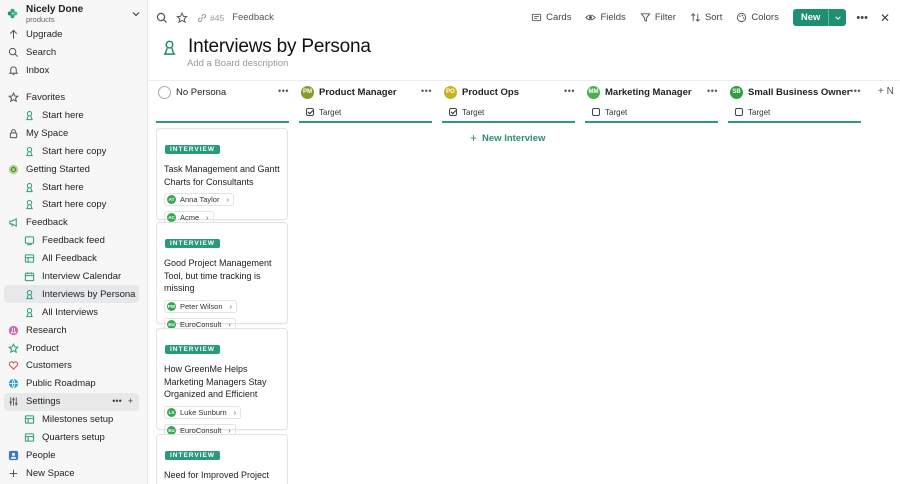 This screenshot has width=900, height=484. What do you see at coordinates (886, 91) in the screenshot?
I see `add-column-button: + N` at bounding box center [886, 91].